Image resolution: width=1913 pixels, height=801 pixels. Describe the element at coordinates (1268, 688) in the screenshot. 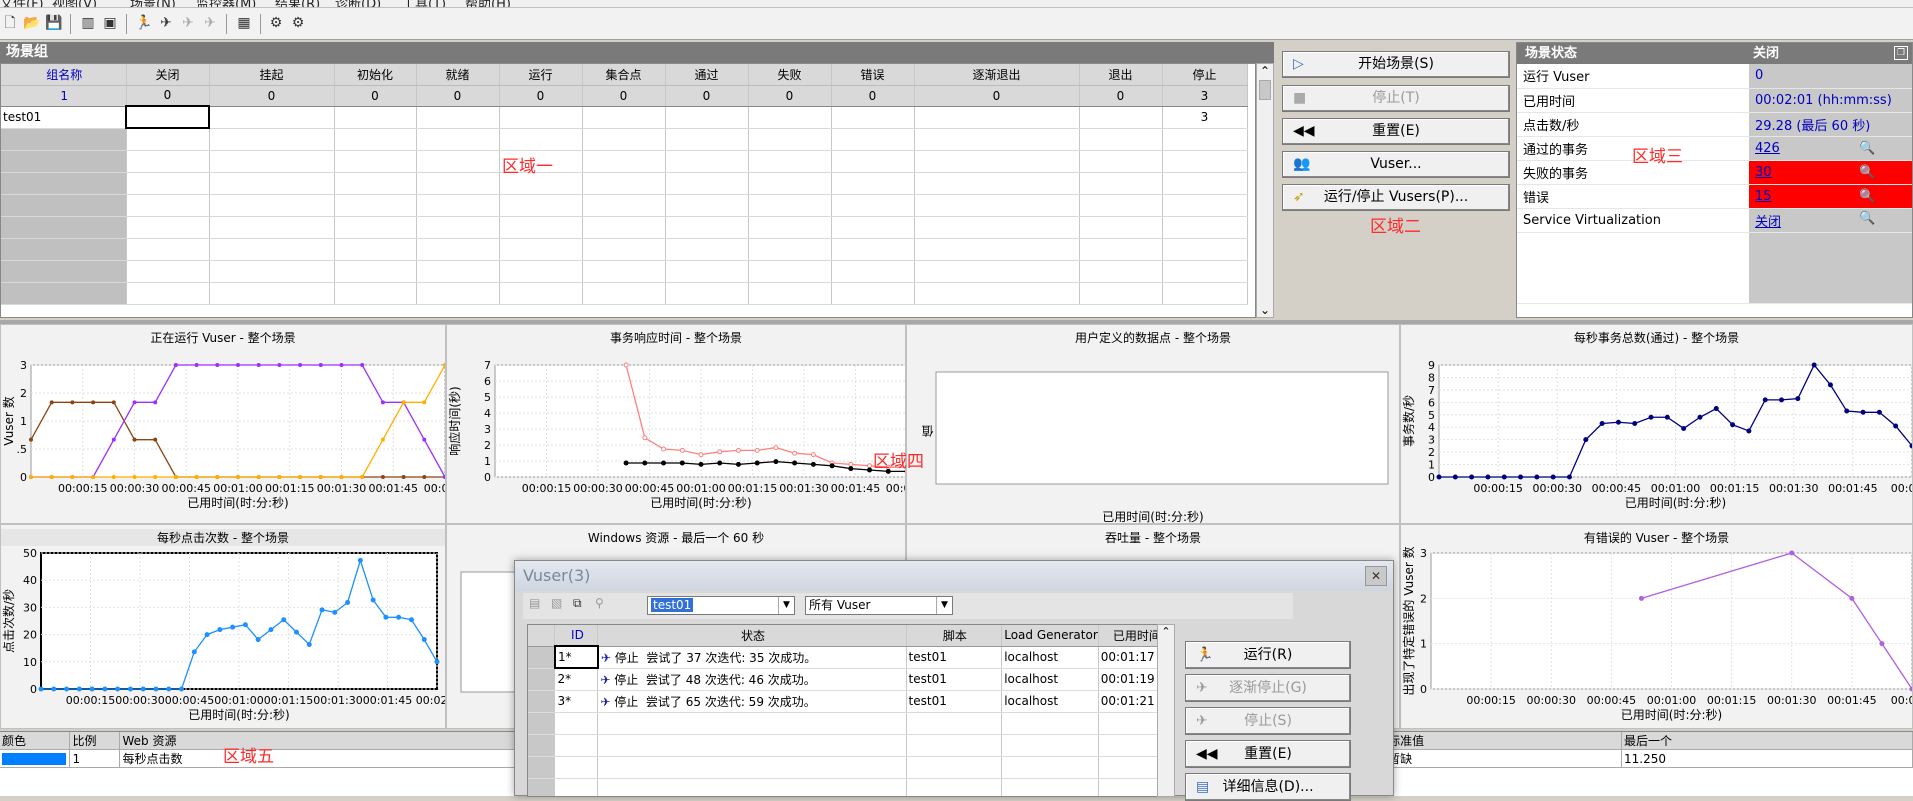

I see `gradual-stop-button: ✈ 逐渐停止(G)` at that location.